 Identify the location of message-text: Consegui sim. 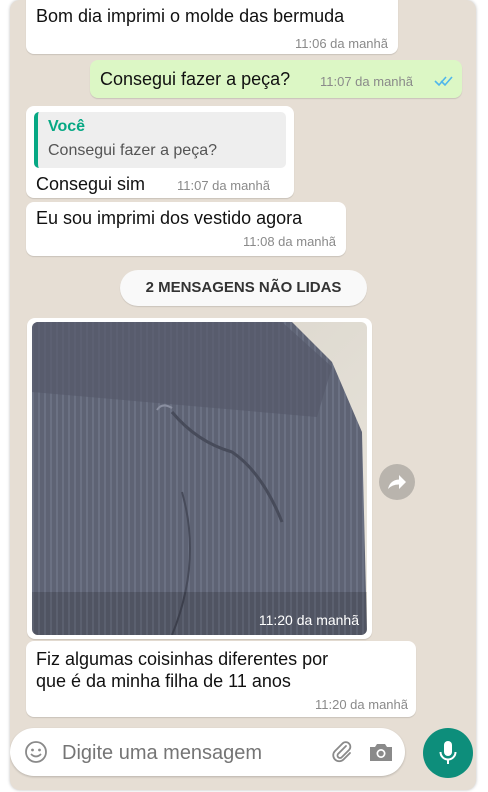
(91, 184).